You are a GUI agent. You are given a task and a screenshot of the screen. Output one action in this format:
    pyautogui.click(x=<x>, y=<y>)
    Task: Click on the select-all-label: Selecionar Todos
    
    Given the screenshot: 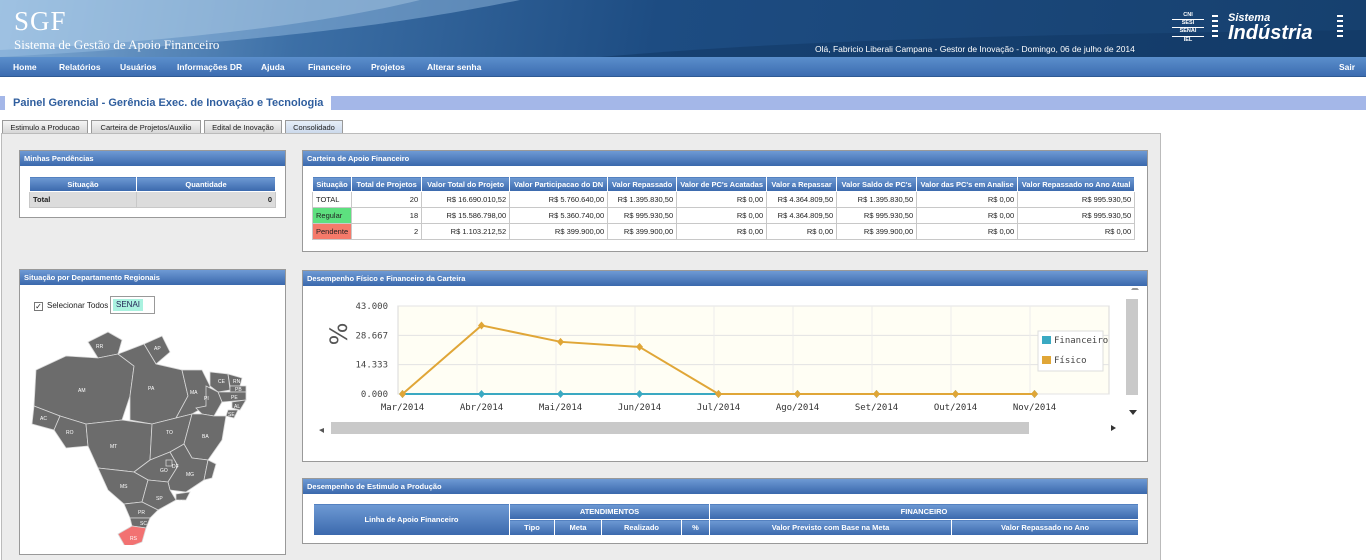 What is the action you would take?
    pyautogui.click(x=78, y=305)
    